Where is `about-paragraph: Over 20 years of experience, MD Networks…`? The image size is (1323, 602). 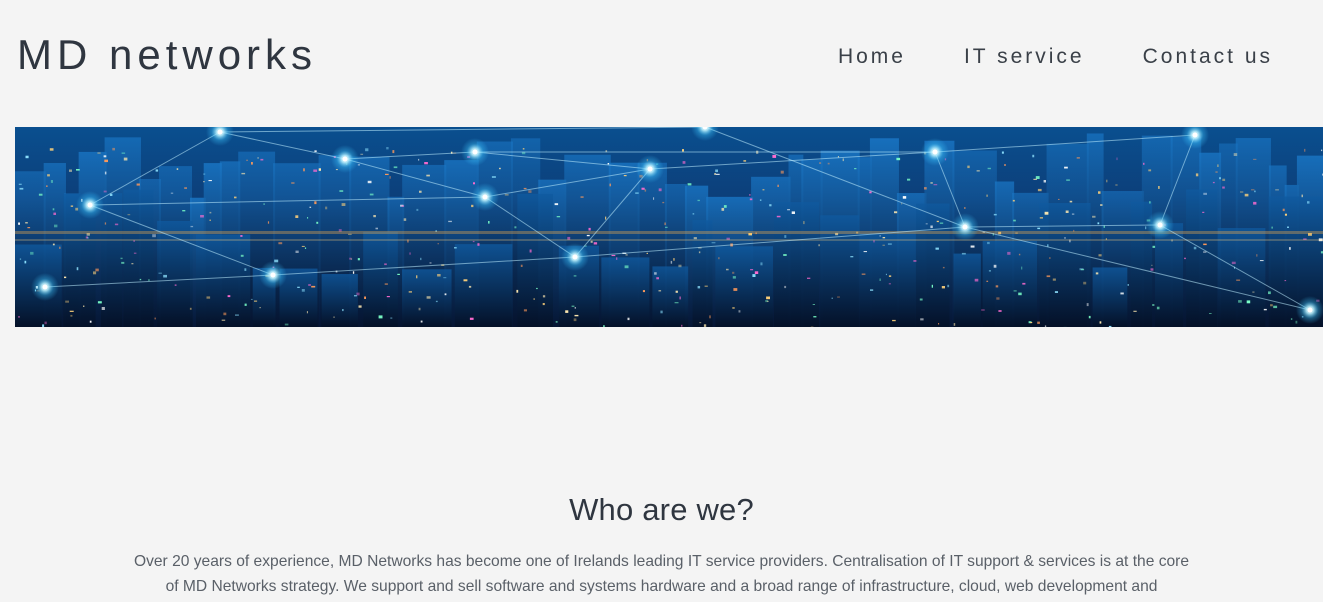
about-paragraph: Over 20 years of experience, MD Networks… is located at coordinates (661, 574).